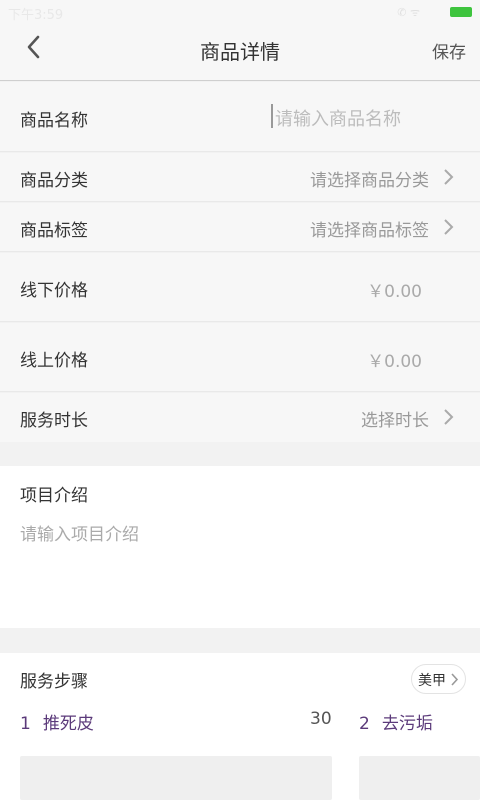  Describe the element at coordinates (240, 227) in the screenshot. I see `product-tag-row: 商品标签 请选择商品标签` at that location.